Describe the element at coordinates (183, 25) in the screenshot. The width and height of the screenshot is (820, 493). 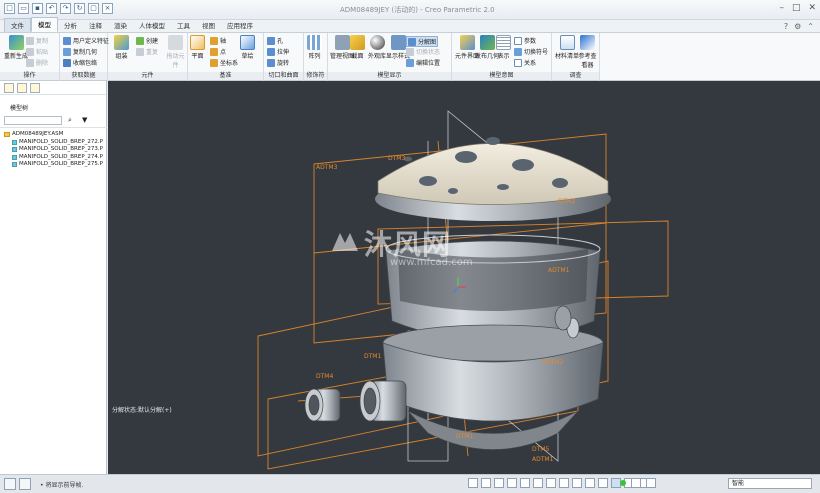
I see `tab-6: 工具` at that location.